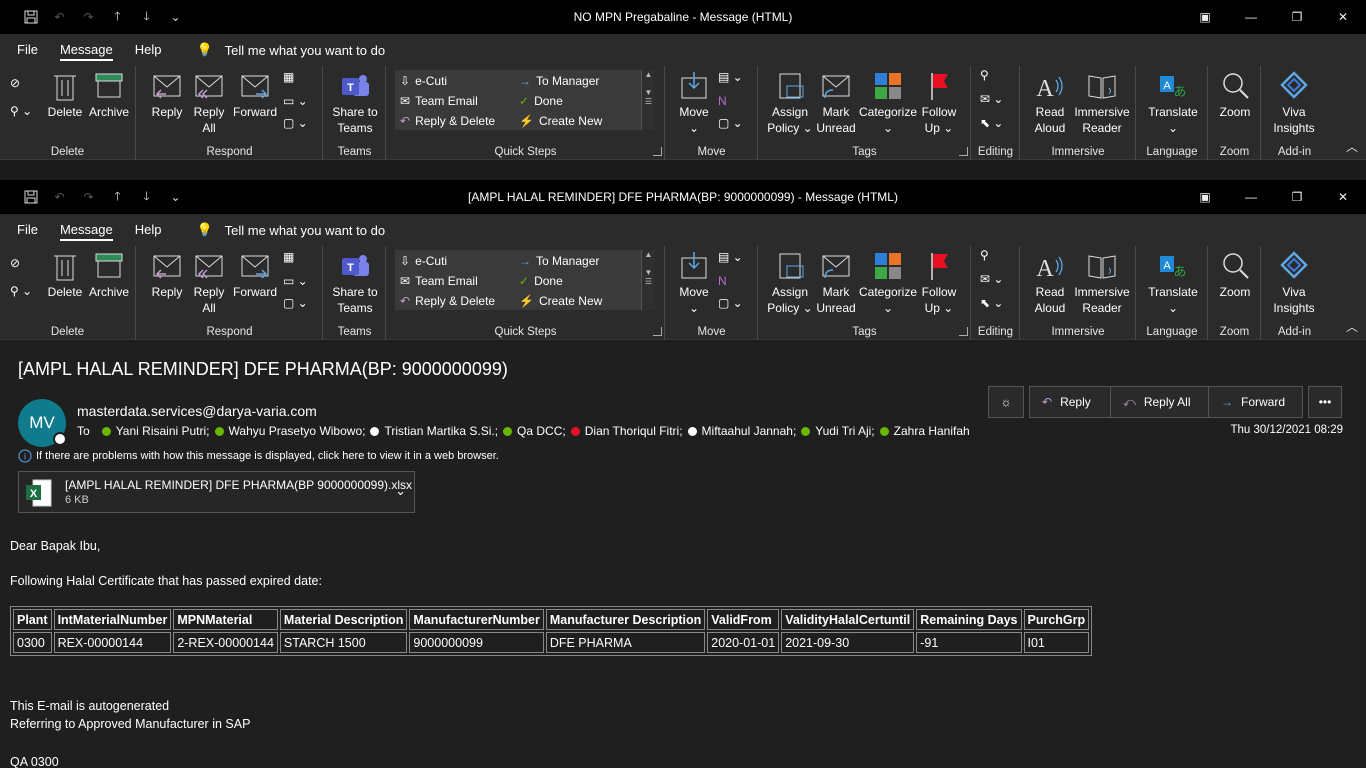 This screenshot has height=768, width=1366. I want to click on chevron-down-icon: ⌄, so click(400, 491).